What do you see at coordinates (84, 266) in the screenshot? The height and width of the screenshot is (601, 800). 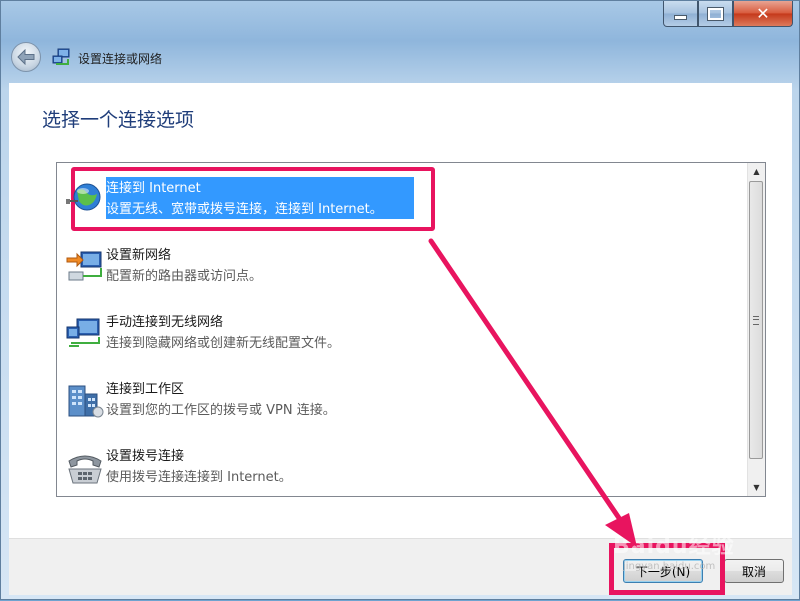 I see `new-network-icon` at bounding box center [84, 266].